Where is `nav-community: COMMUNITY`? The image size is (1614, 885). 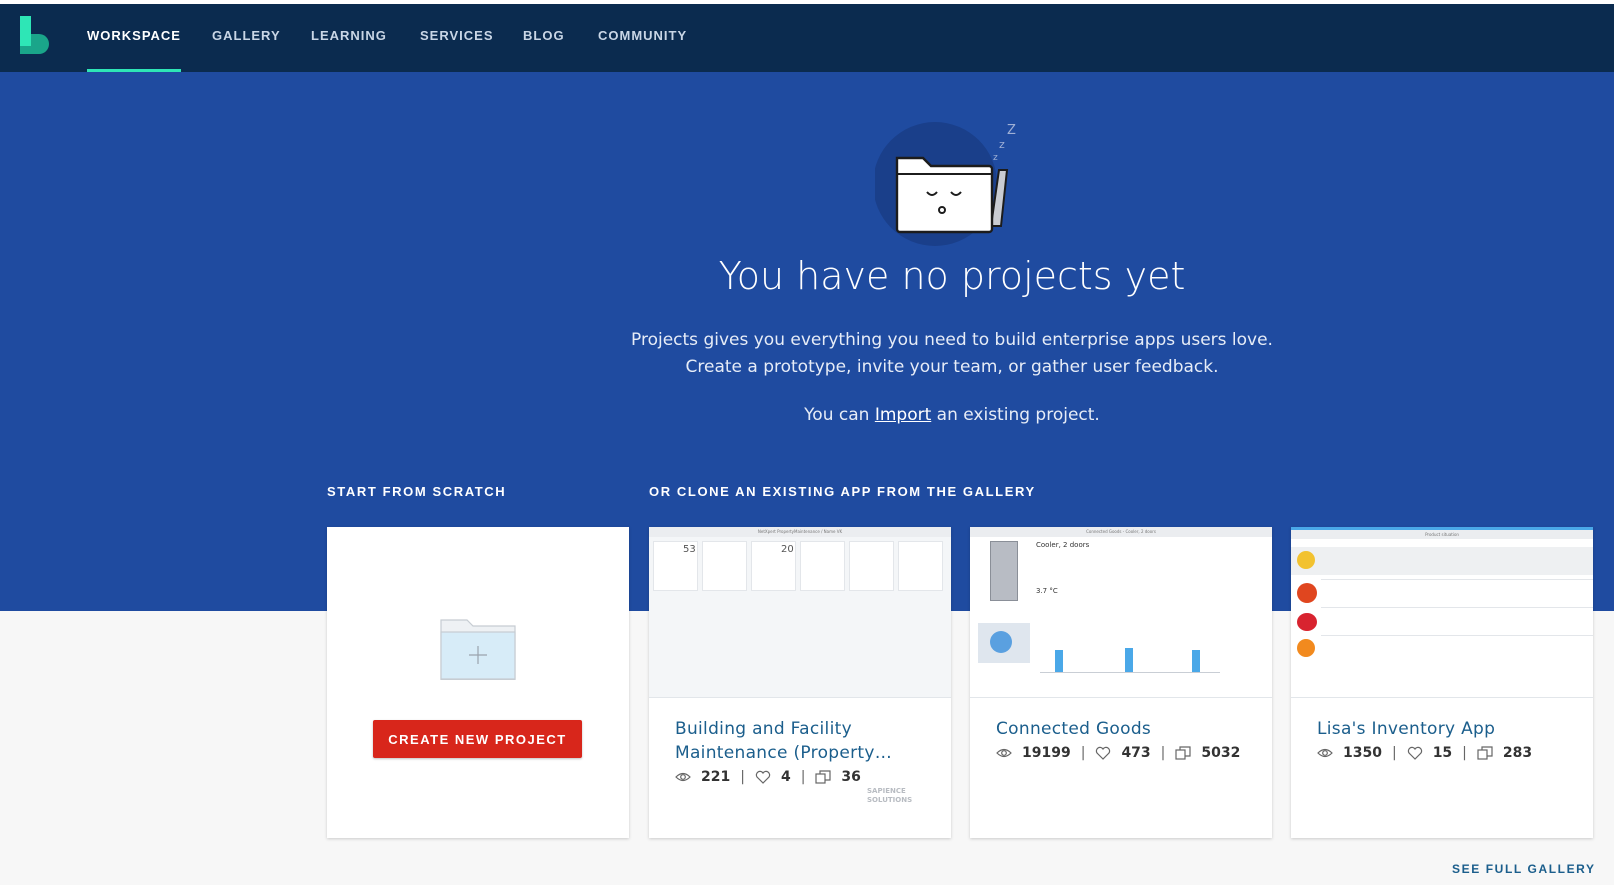 nav-community: COMMUNITY is located at coordinates (642, 38).